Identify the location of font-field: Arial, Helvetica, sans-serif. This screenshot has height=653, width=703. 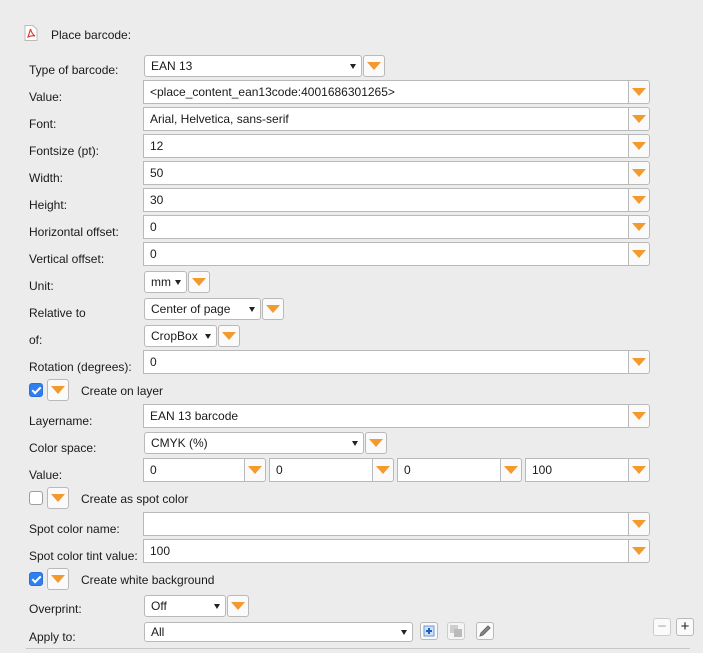
(385, 119).